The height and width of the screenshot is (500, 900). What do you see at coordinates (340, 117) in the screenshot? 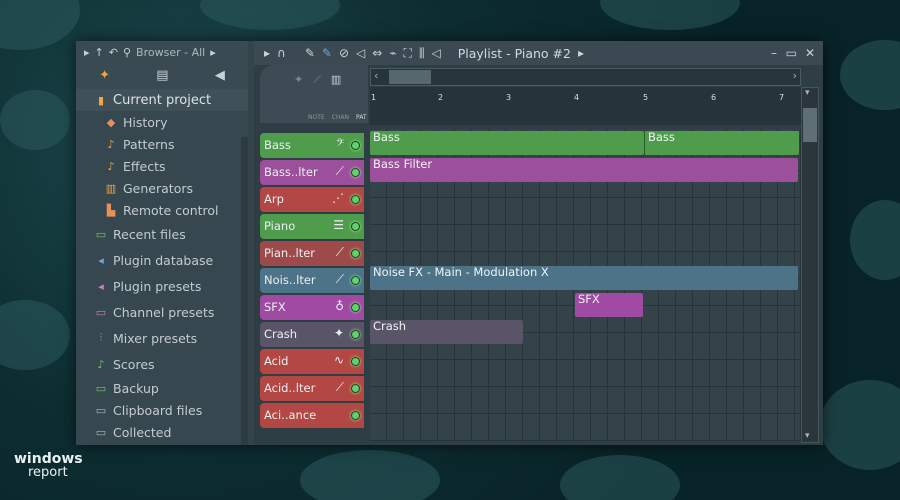
I see `channel-mode-label: CHAN` at bounding box center [340, 117].